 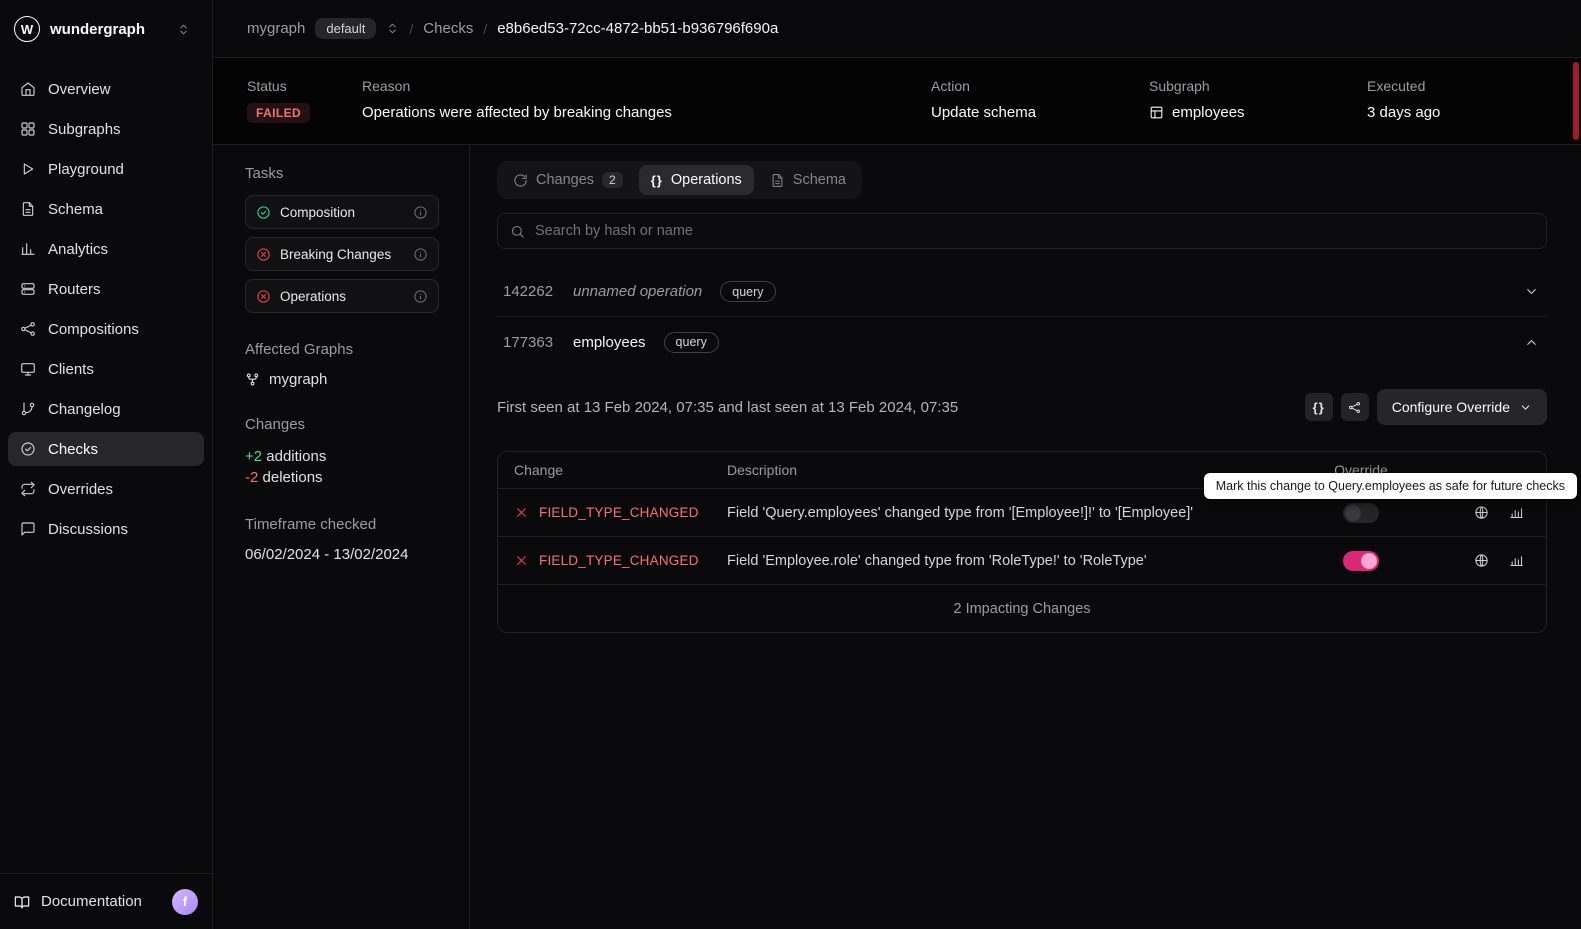 What do you see at coordinates (292, 477) in the screenshot?
I see `deletions-label: deletions` at bounding box center [292, 477].